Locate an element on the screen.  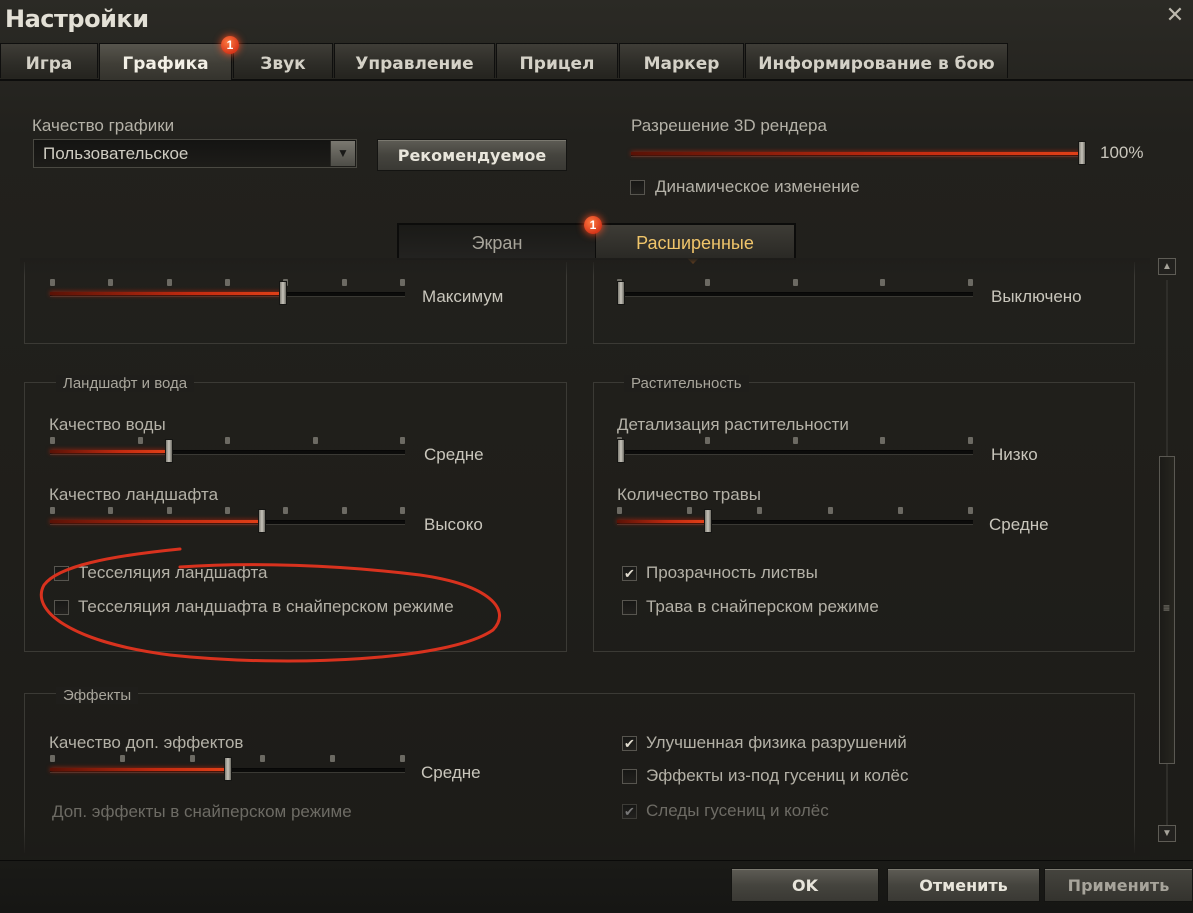
vegetation-legend: Растительность is located at coordinates (686, 383).